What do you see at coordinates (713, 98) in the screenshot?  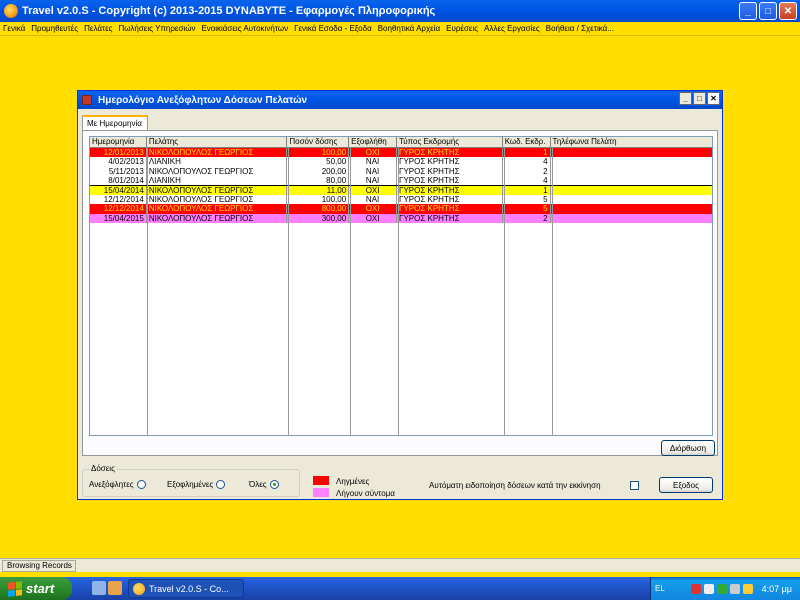 I see `dialog-close-button: ✕` at bounding box center [713, 98].